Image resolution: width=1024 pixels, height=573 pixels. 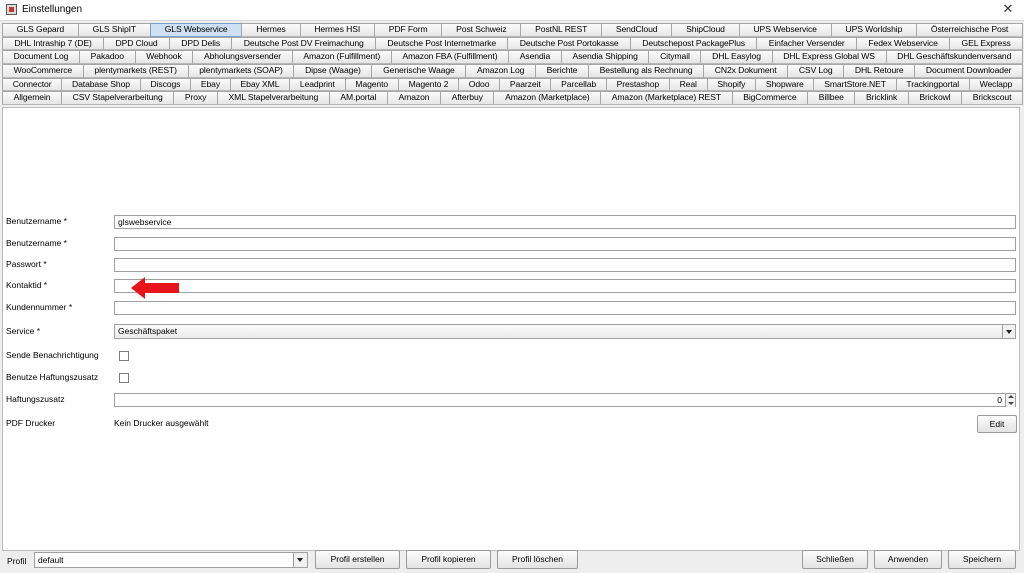 I want to click on tab: Leadprint, so click(x=317, y=84).